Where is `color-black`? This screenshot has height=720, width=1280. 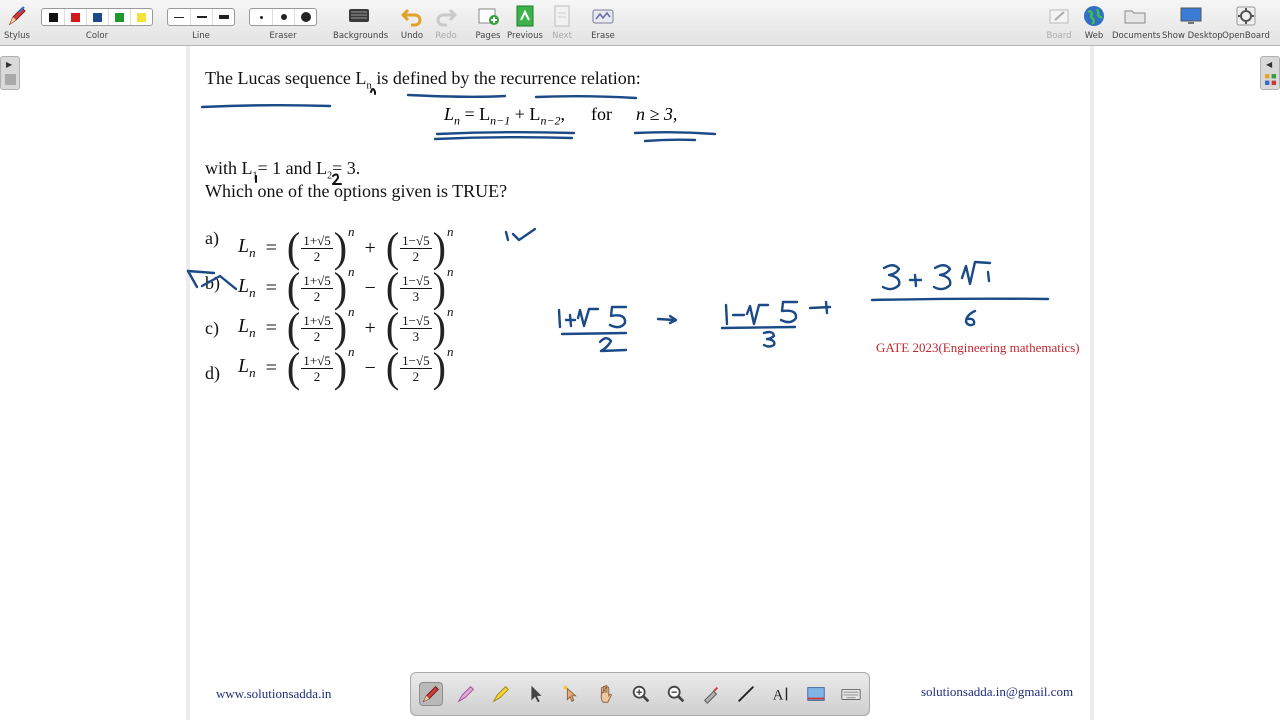
color-black is located at coordinates (53, 17).